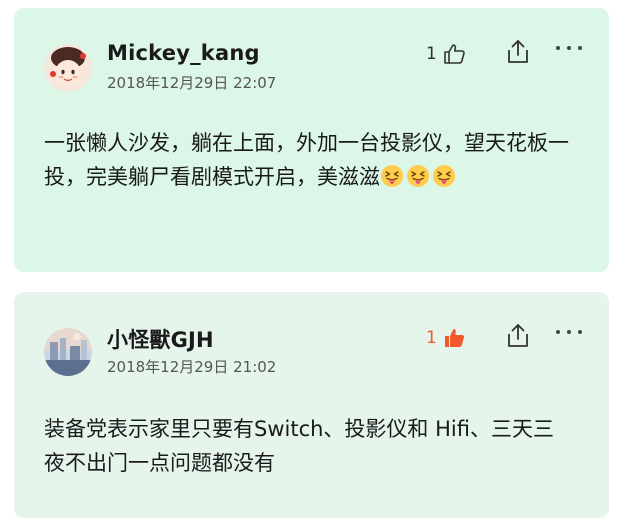 The image size is (619, 531). Describe the element at coordinates (192, 367) in the screenshot. I see `timestamp: 2018年12月29日 21:02` at that location.